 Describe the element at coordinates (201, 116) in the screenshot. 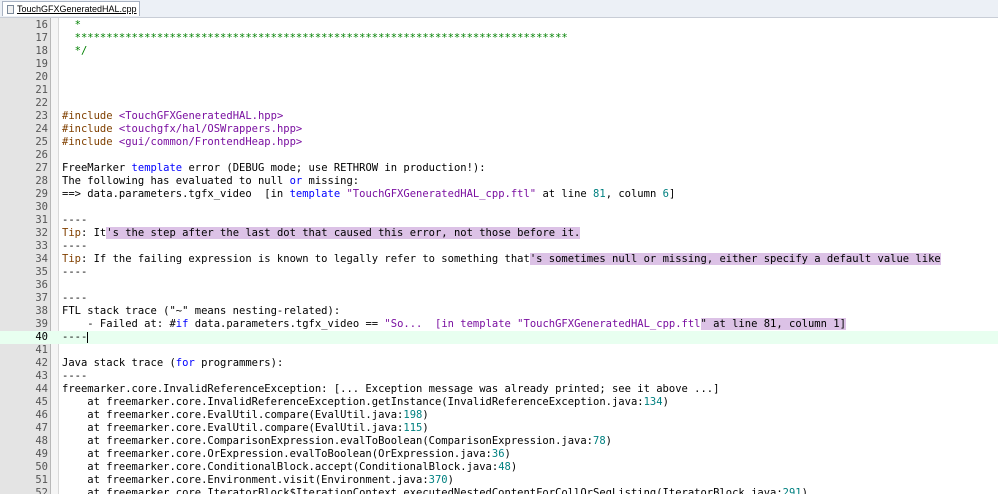

I see `code-token: <TouchGFXGeneratedHAL.hpp>` at that location.